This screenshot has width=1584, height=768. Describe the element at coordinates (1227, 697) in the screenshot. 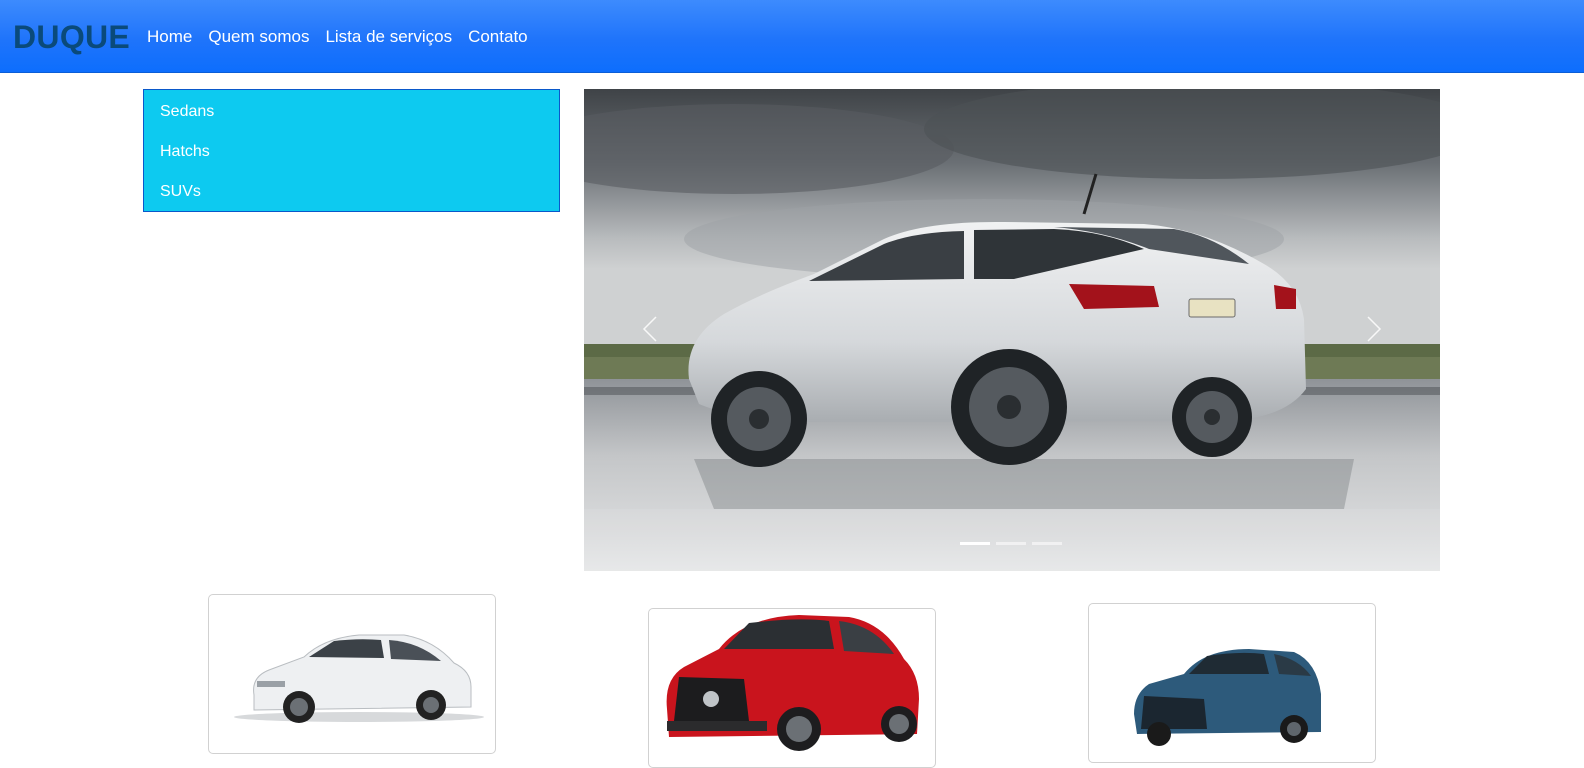

I see `blue-hatch-image` at that location.